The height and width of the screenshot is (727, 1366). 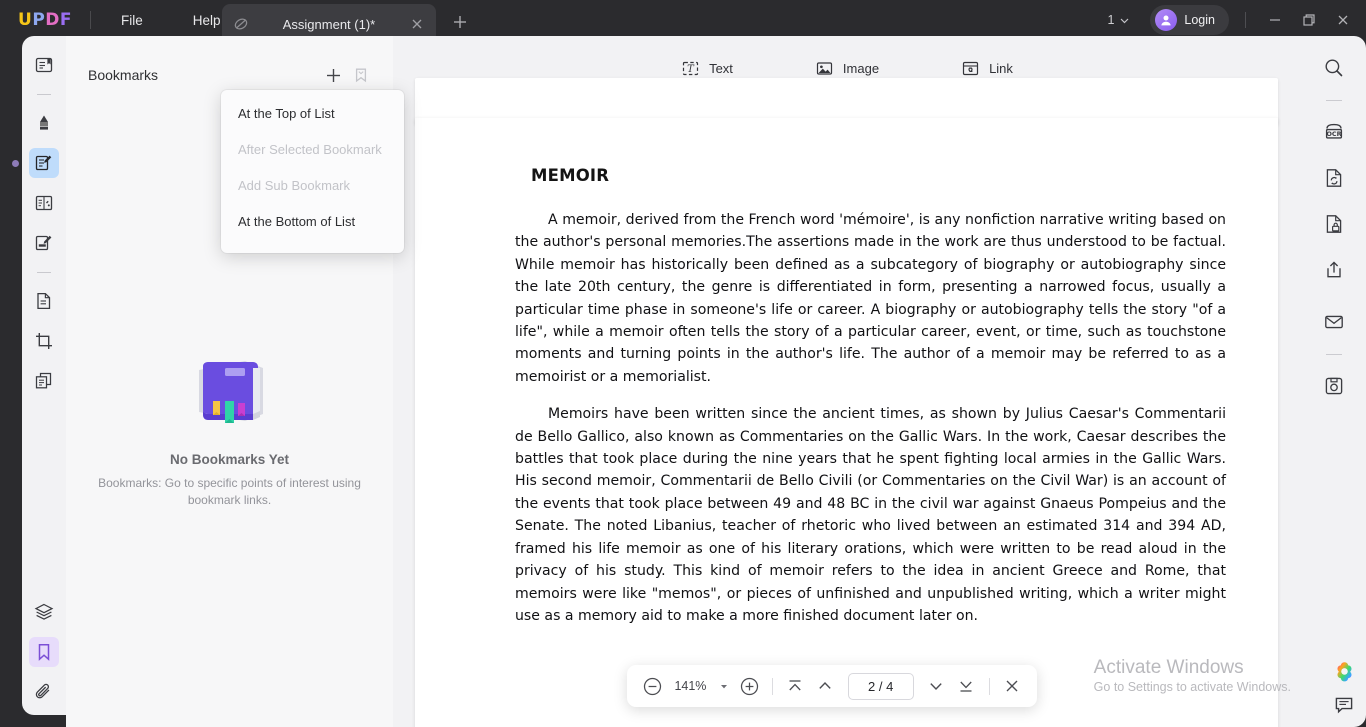 I want to click on sidebar-markup-tool, so click(x=44, y=123).